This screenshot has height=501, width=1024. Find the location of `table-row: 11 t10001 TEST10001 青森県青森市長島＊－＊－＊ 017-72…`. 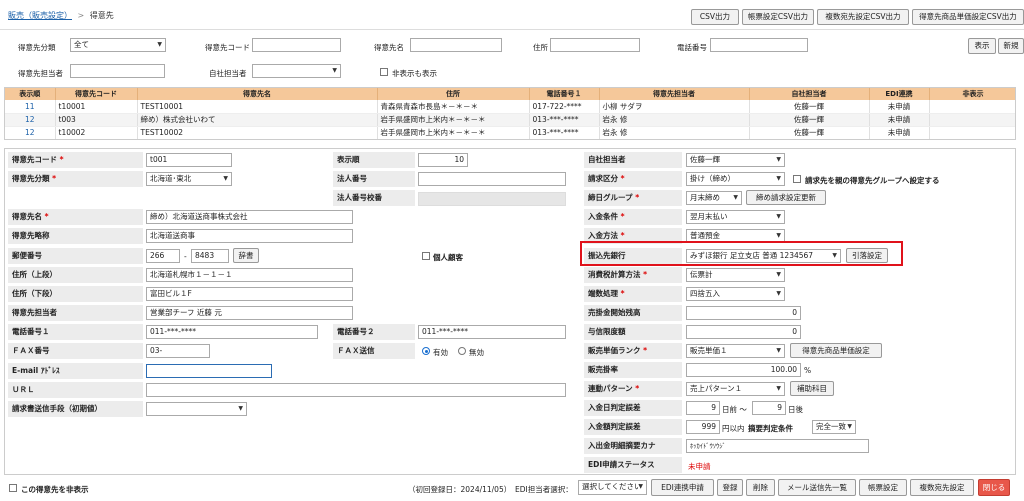

table-row: 11 t10001 TEST10001 青森県青森市長島＊－＊－＊ 017-72… is located at coordinates (510, 107).